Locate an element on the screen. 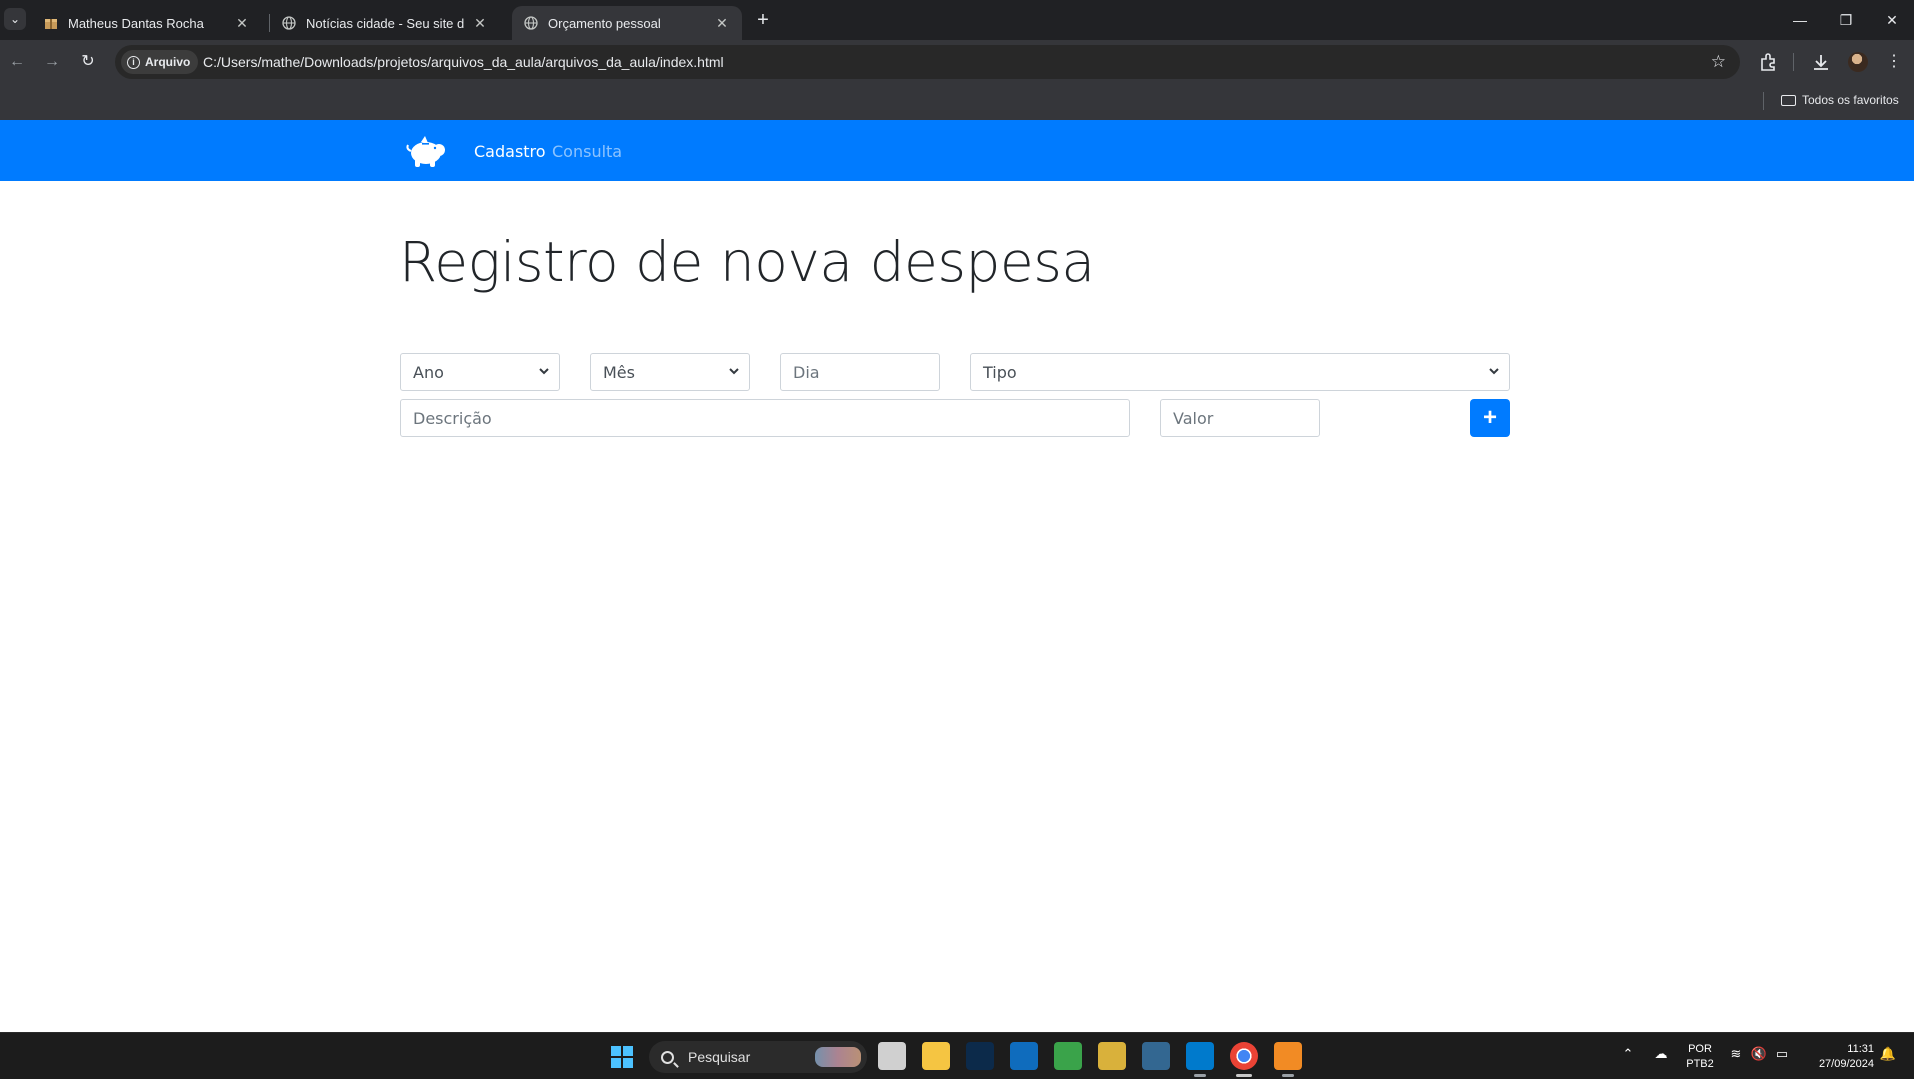 The width and height of the screenshot is (1914, 1079). tools-app-icon is located at coordinates (1112, 1056).